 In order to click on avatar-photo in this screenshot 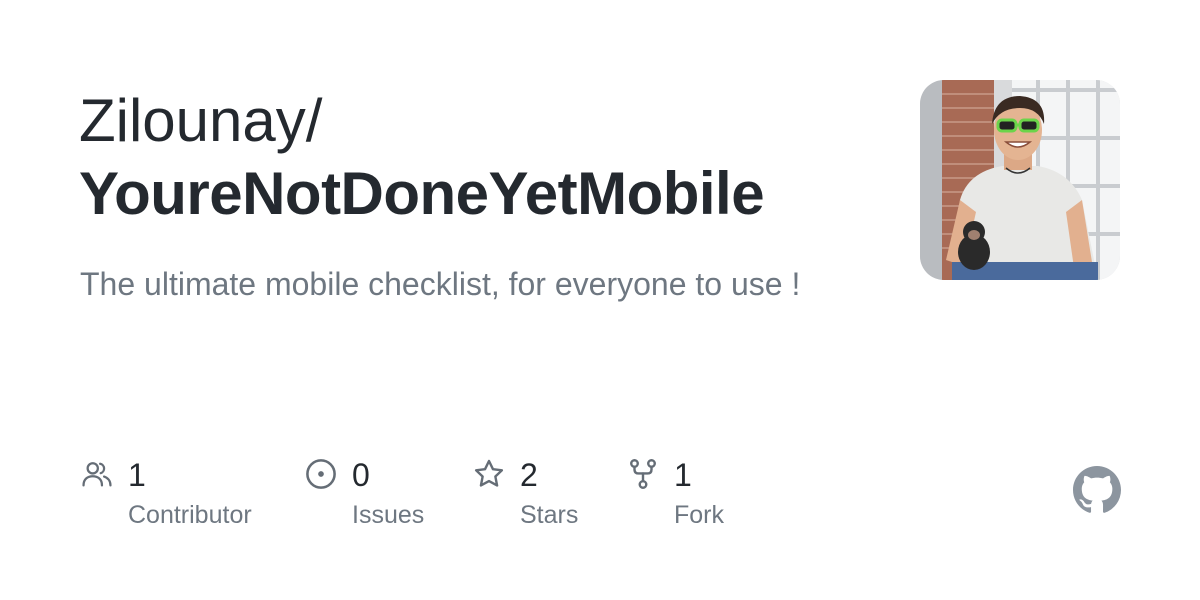, I will do `click(1020, 180)`.